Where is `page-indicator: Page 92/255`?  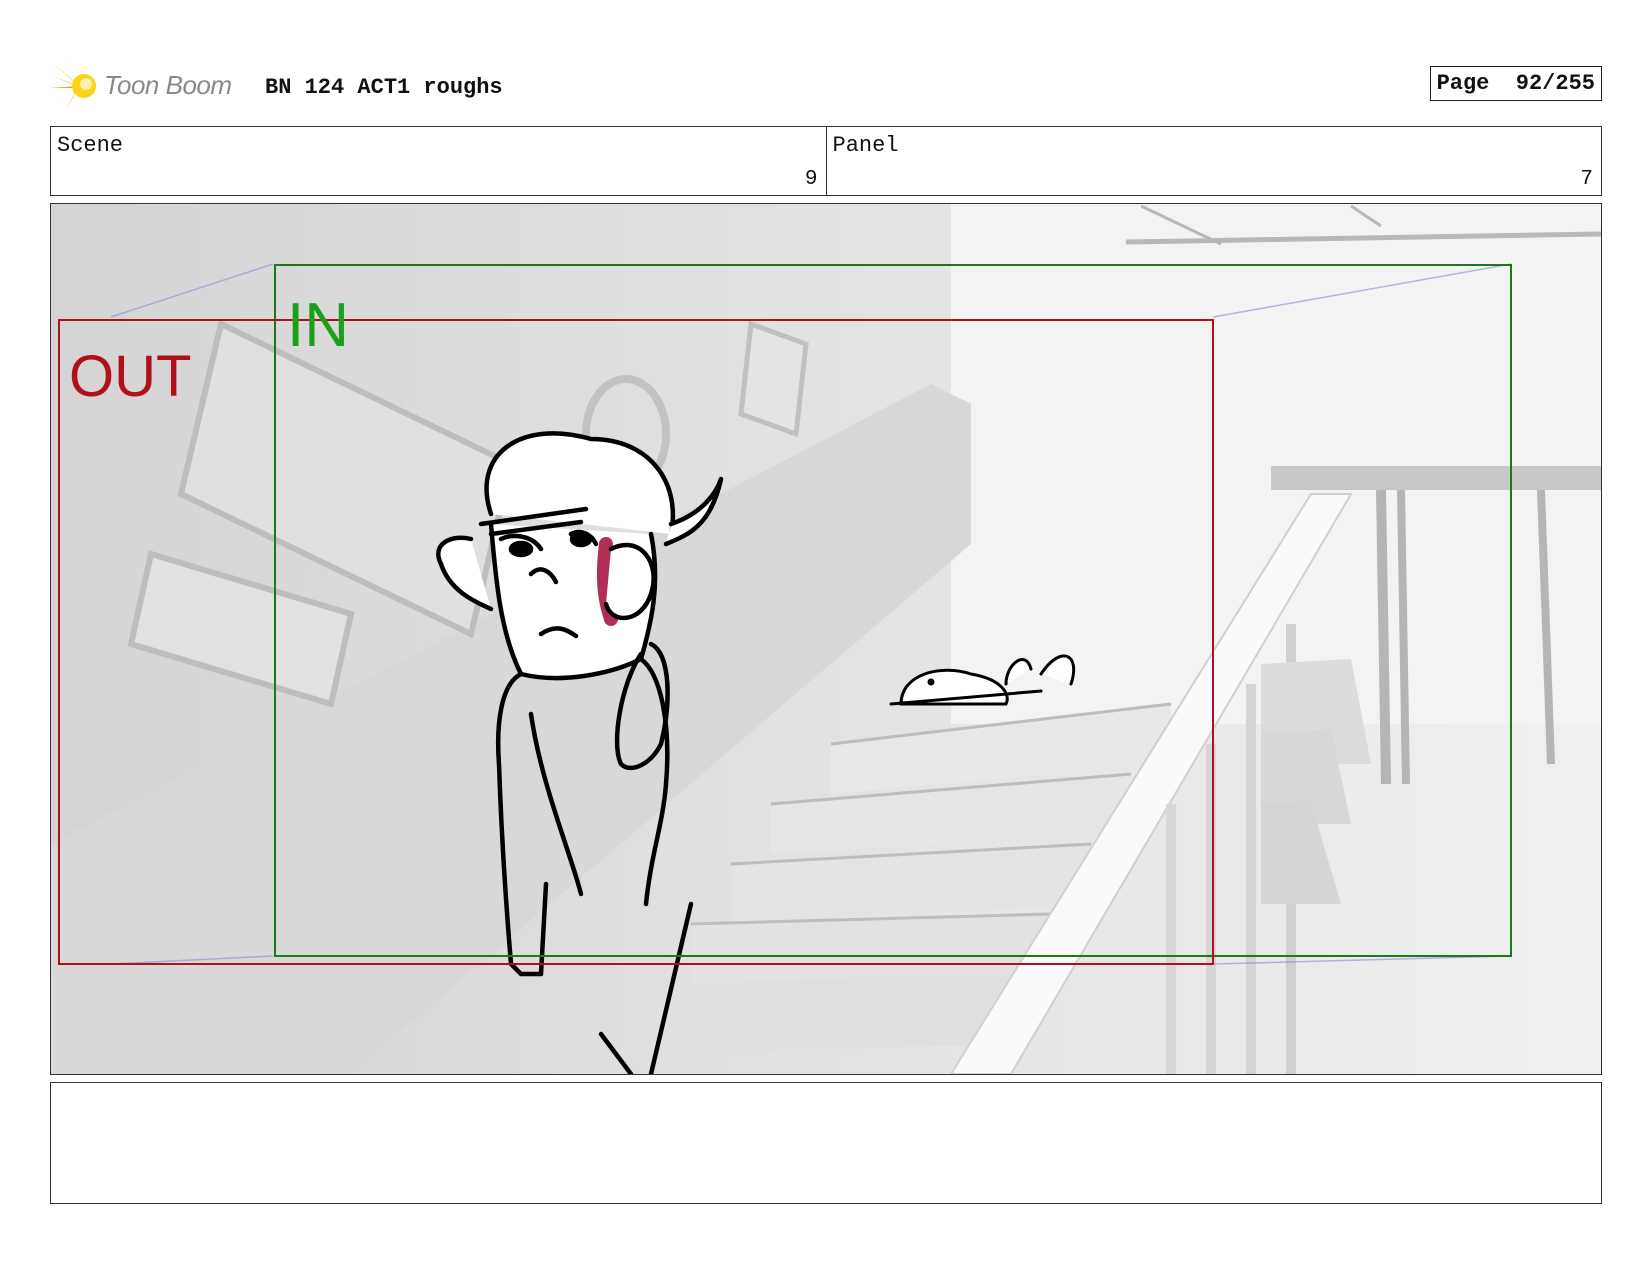
page-indicator: Page 92/255 is located at coordinates (1515, 83).